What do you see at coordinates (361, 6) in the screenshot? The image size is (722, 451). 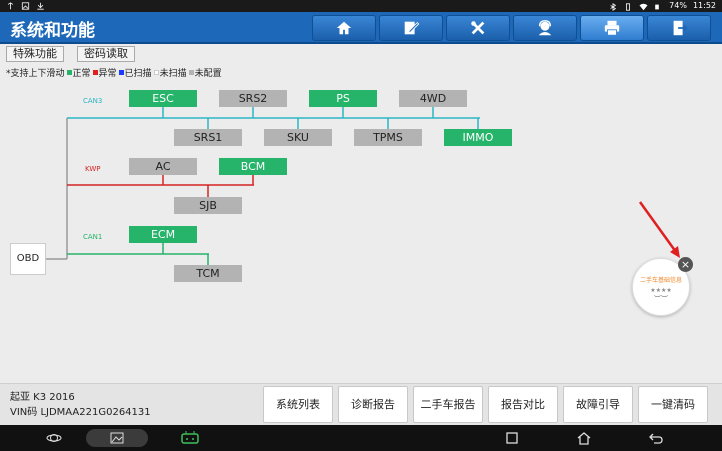 I see `status-bar: 74% 11:52` at bounding box center [361, 6].